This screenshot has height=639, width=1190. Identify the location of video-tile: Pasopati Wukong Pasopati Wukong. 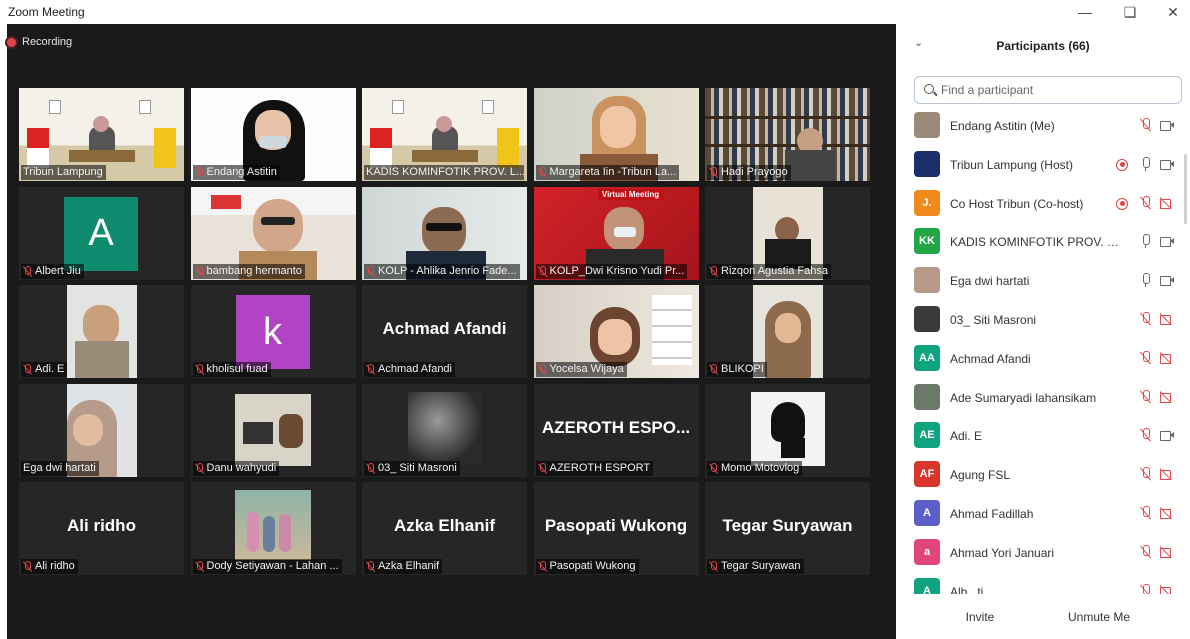
(616, 528).